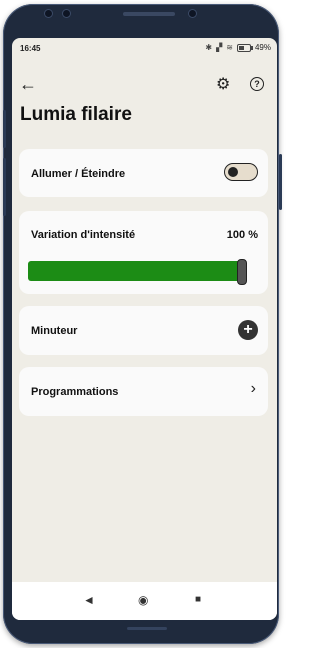 The image size is (320, 648). Describe the element at coordinates (280, 182) in the screenshot. I see `power-button` at that location.